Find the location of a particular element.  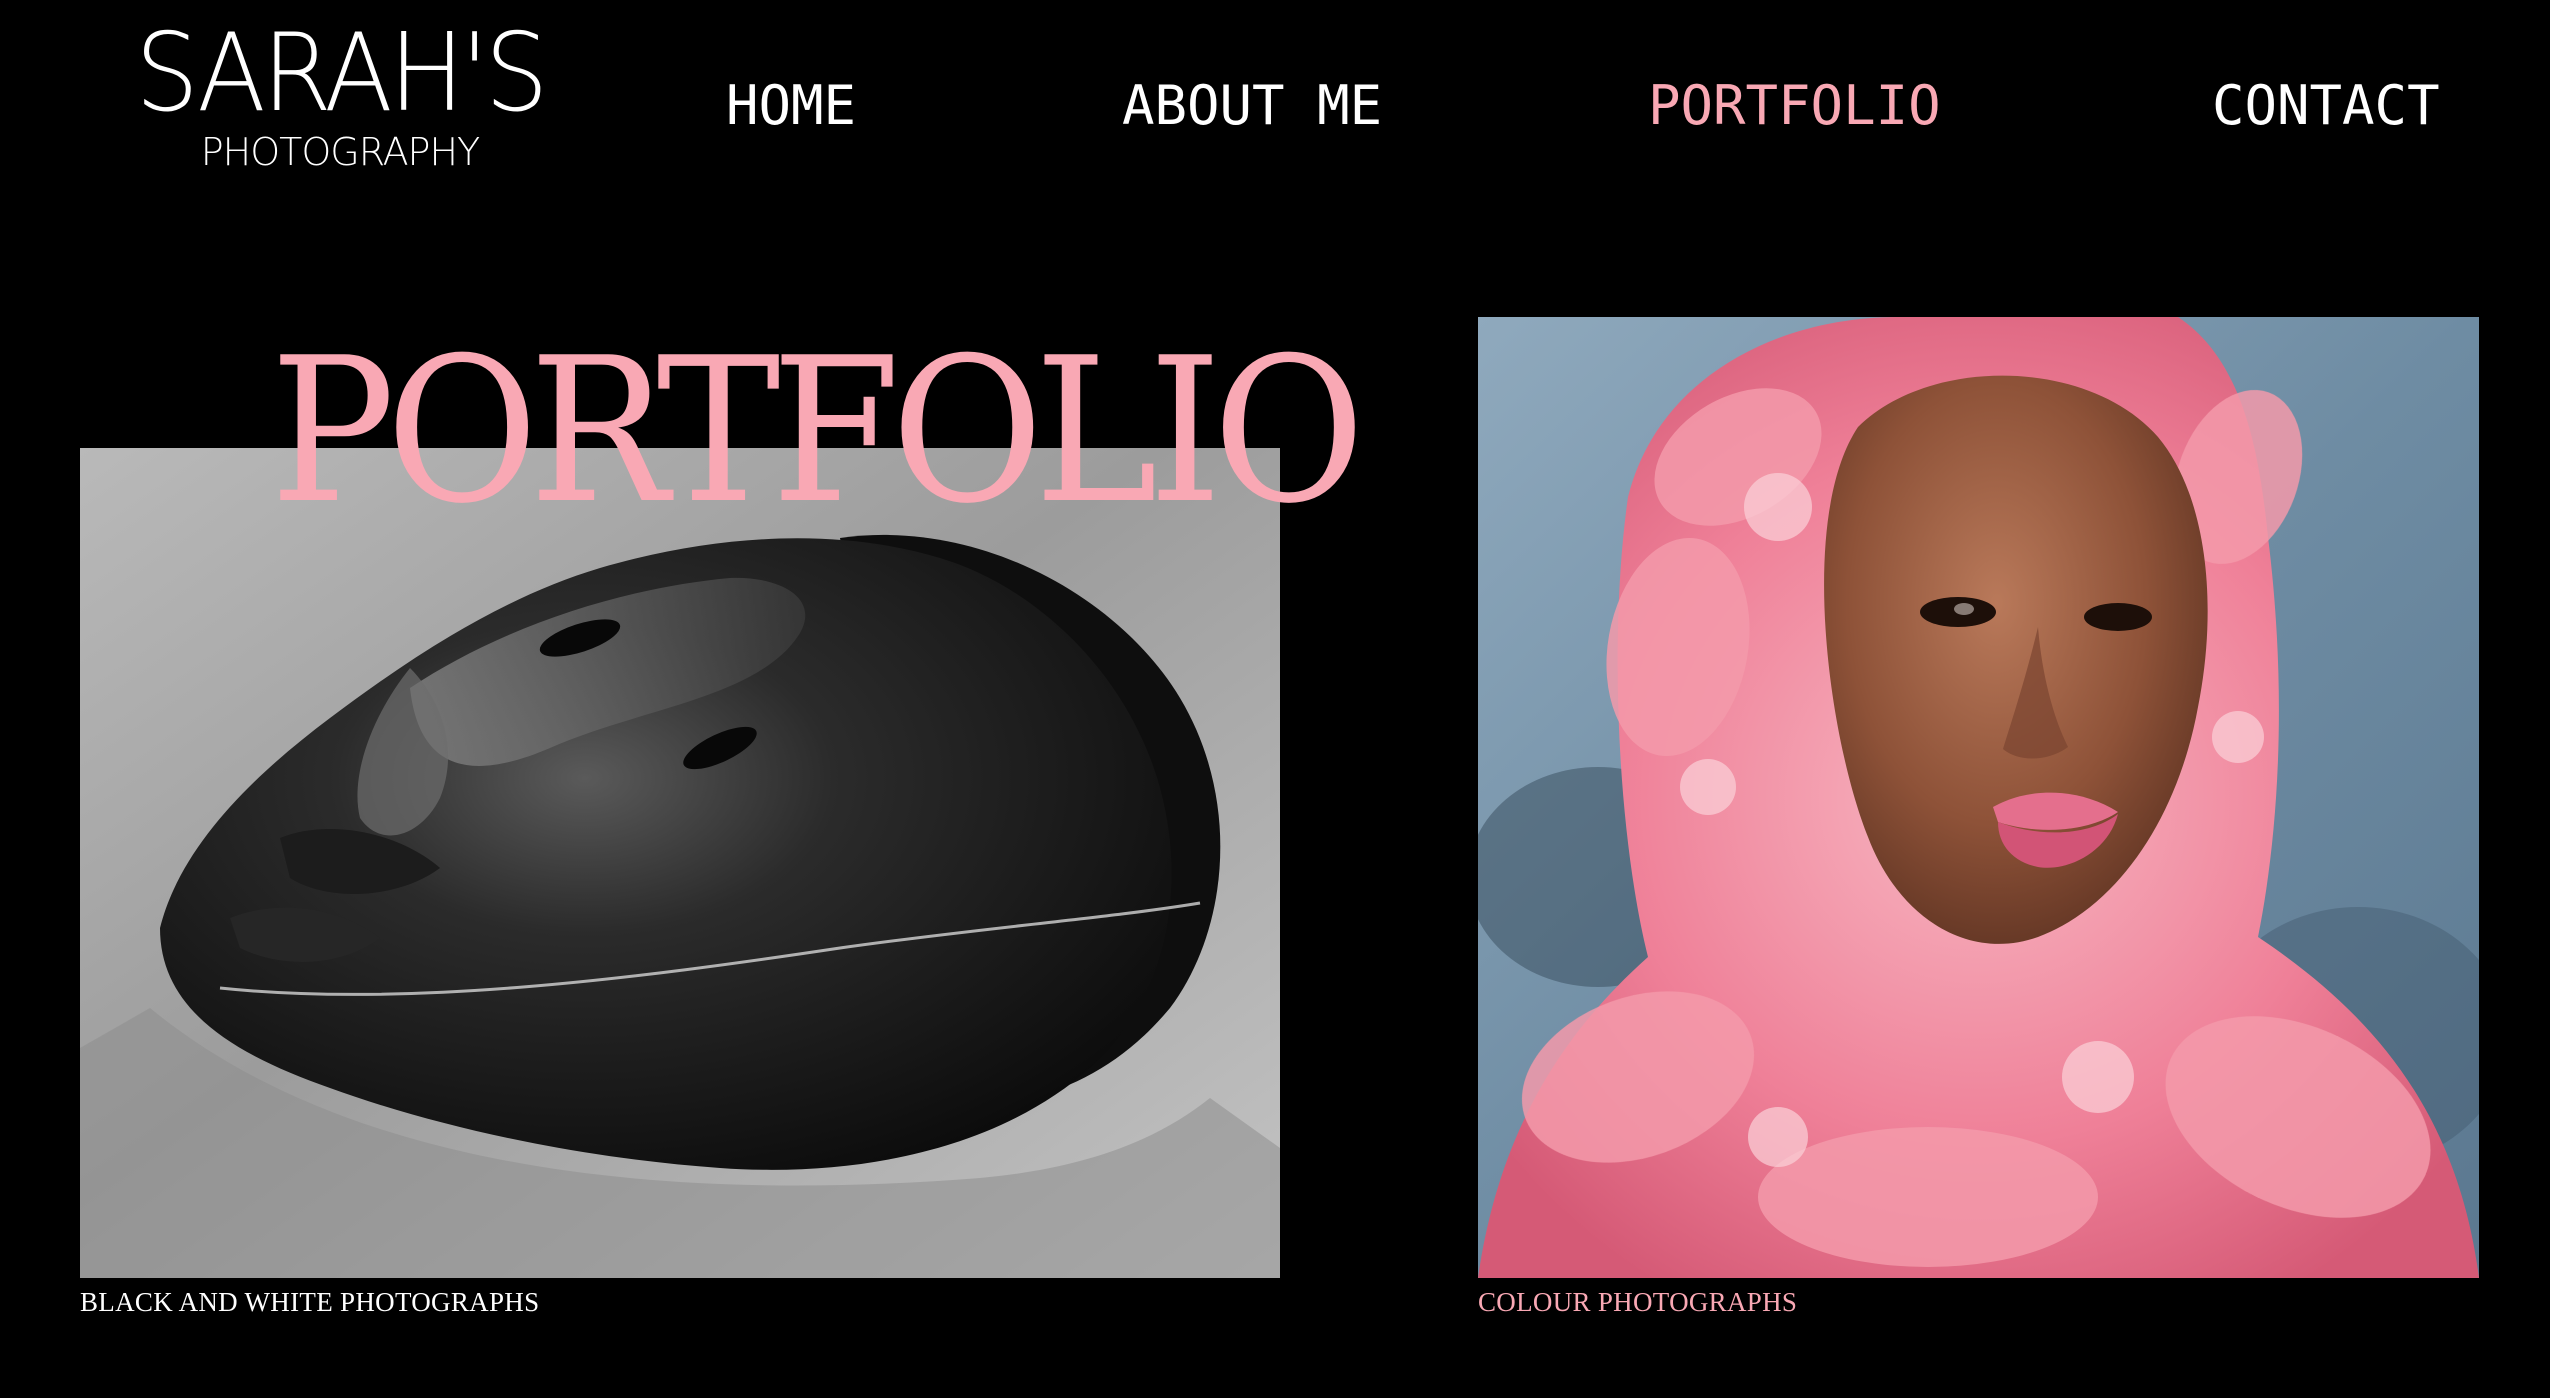

nav-about-link: ABOUT ME is located at coordinates (1252, 106).